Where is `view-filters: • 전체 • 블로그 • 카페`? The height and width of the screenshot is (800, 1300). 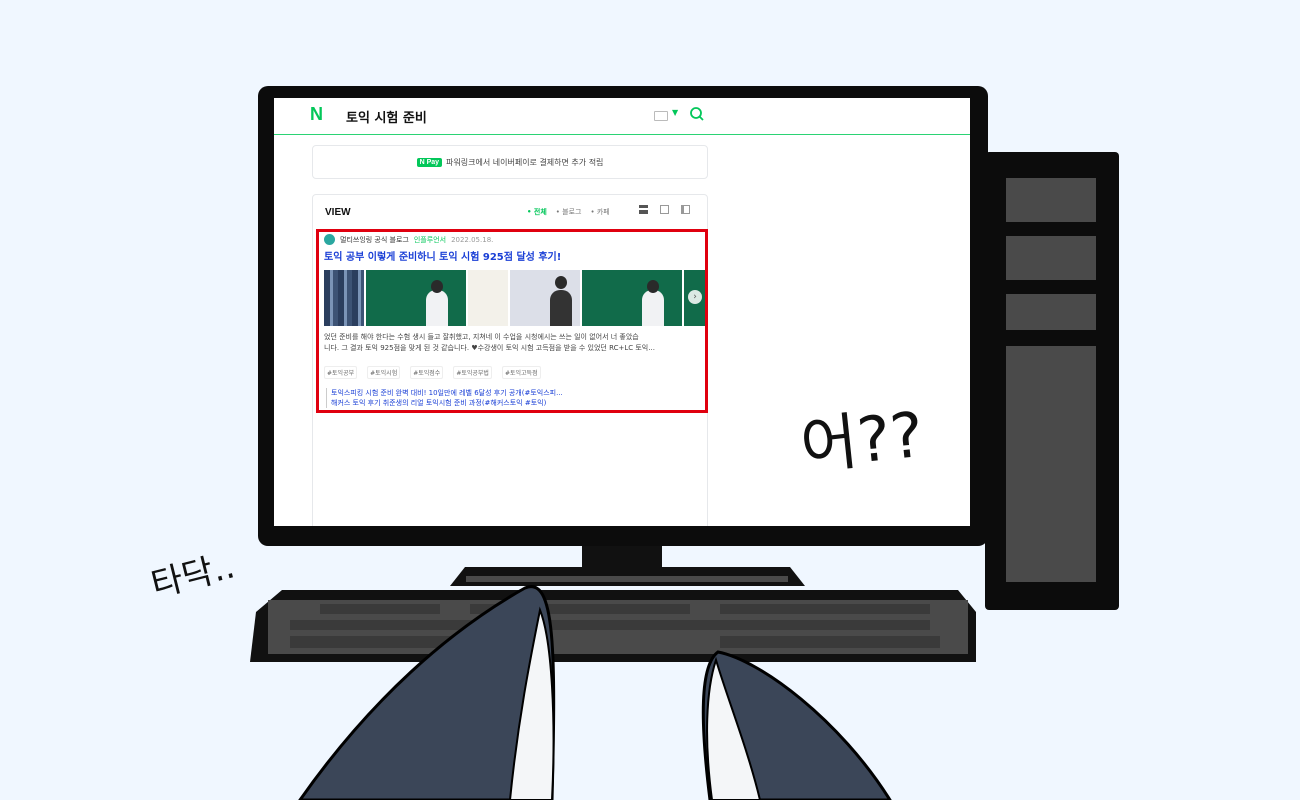 view-filters: • 전체 • 블로그 • 카페 is located at coordinates (568, 212).